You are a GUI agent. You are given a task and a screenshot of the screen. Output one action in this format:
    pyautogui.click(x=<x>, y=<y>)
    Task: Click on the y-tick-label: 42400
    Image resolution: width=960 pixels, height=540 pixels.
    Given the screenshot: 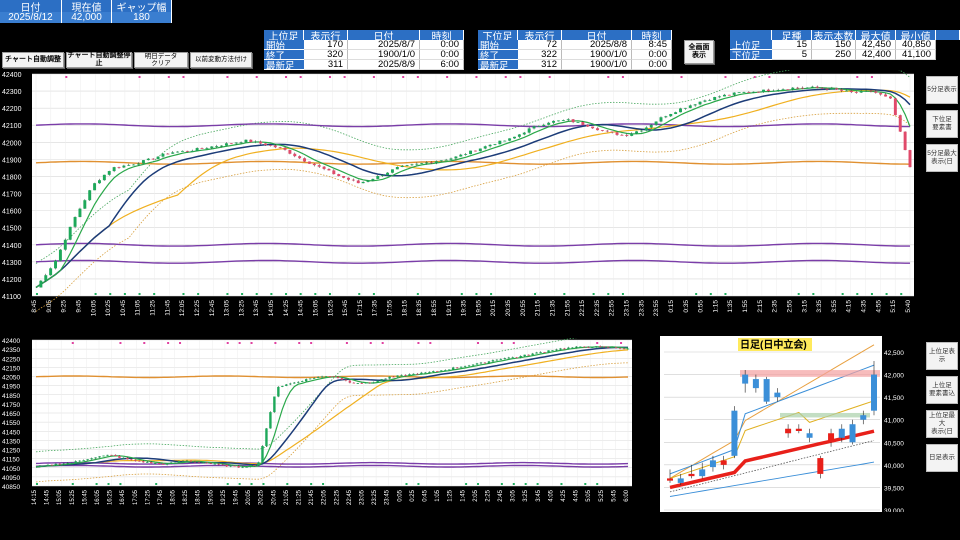 What is the action you would take?
    pyautogui.click(x=12, y=75)
    